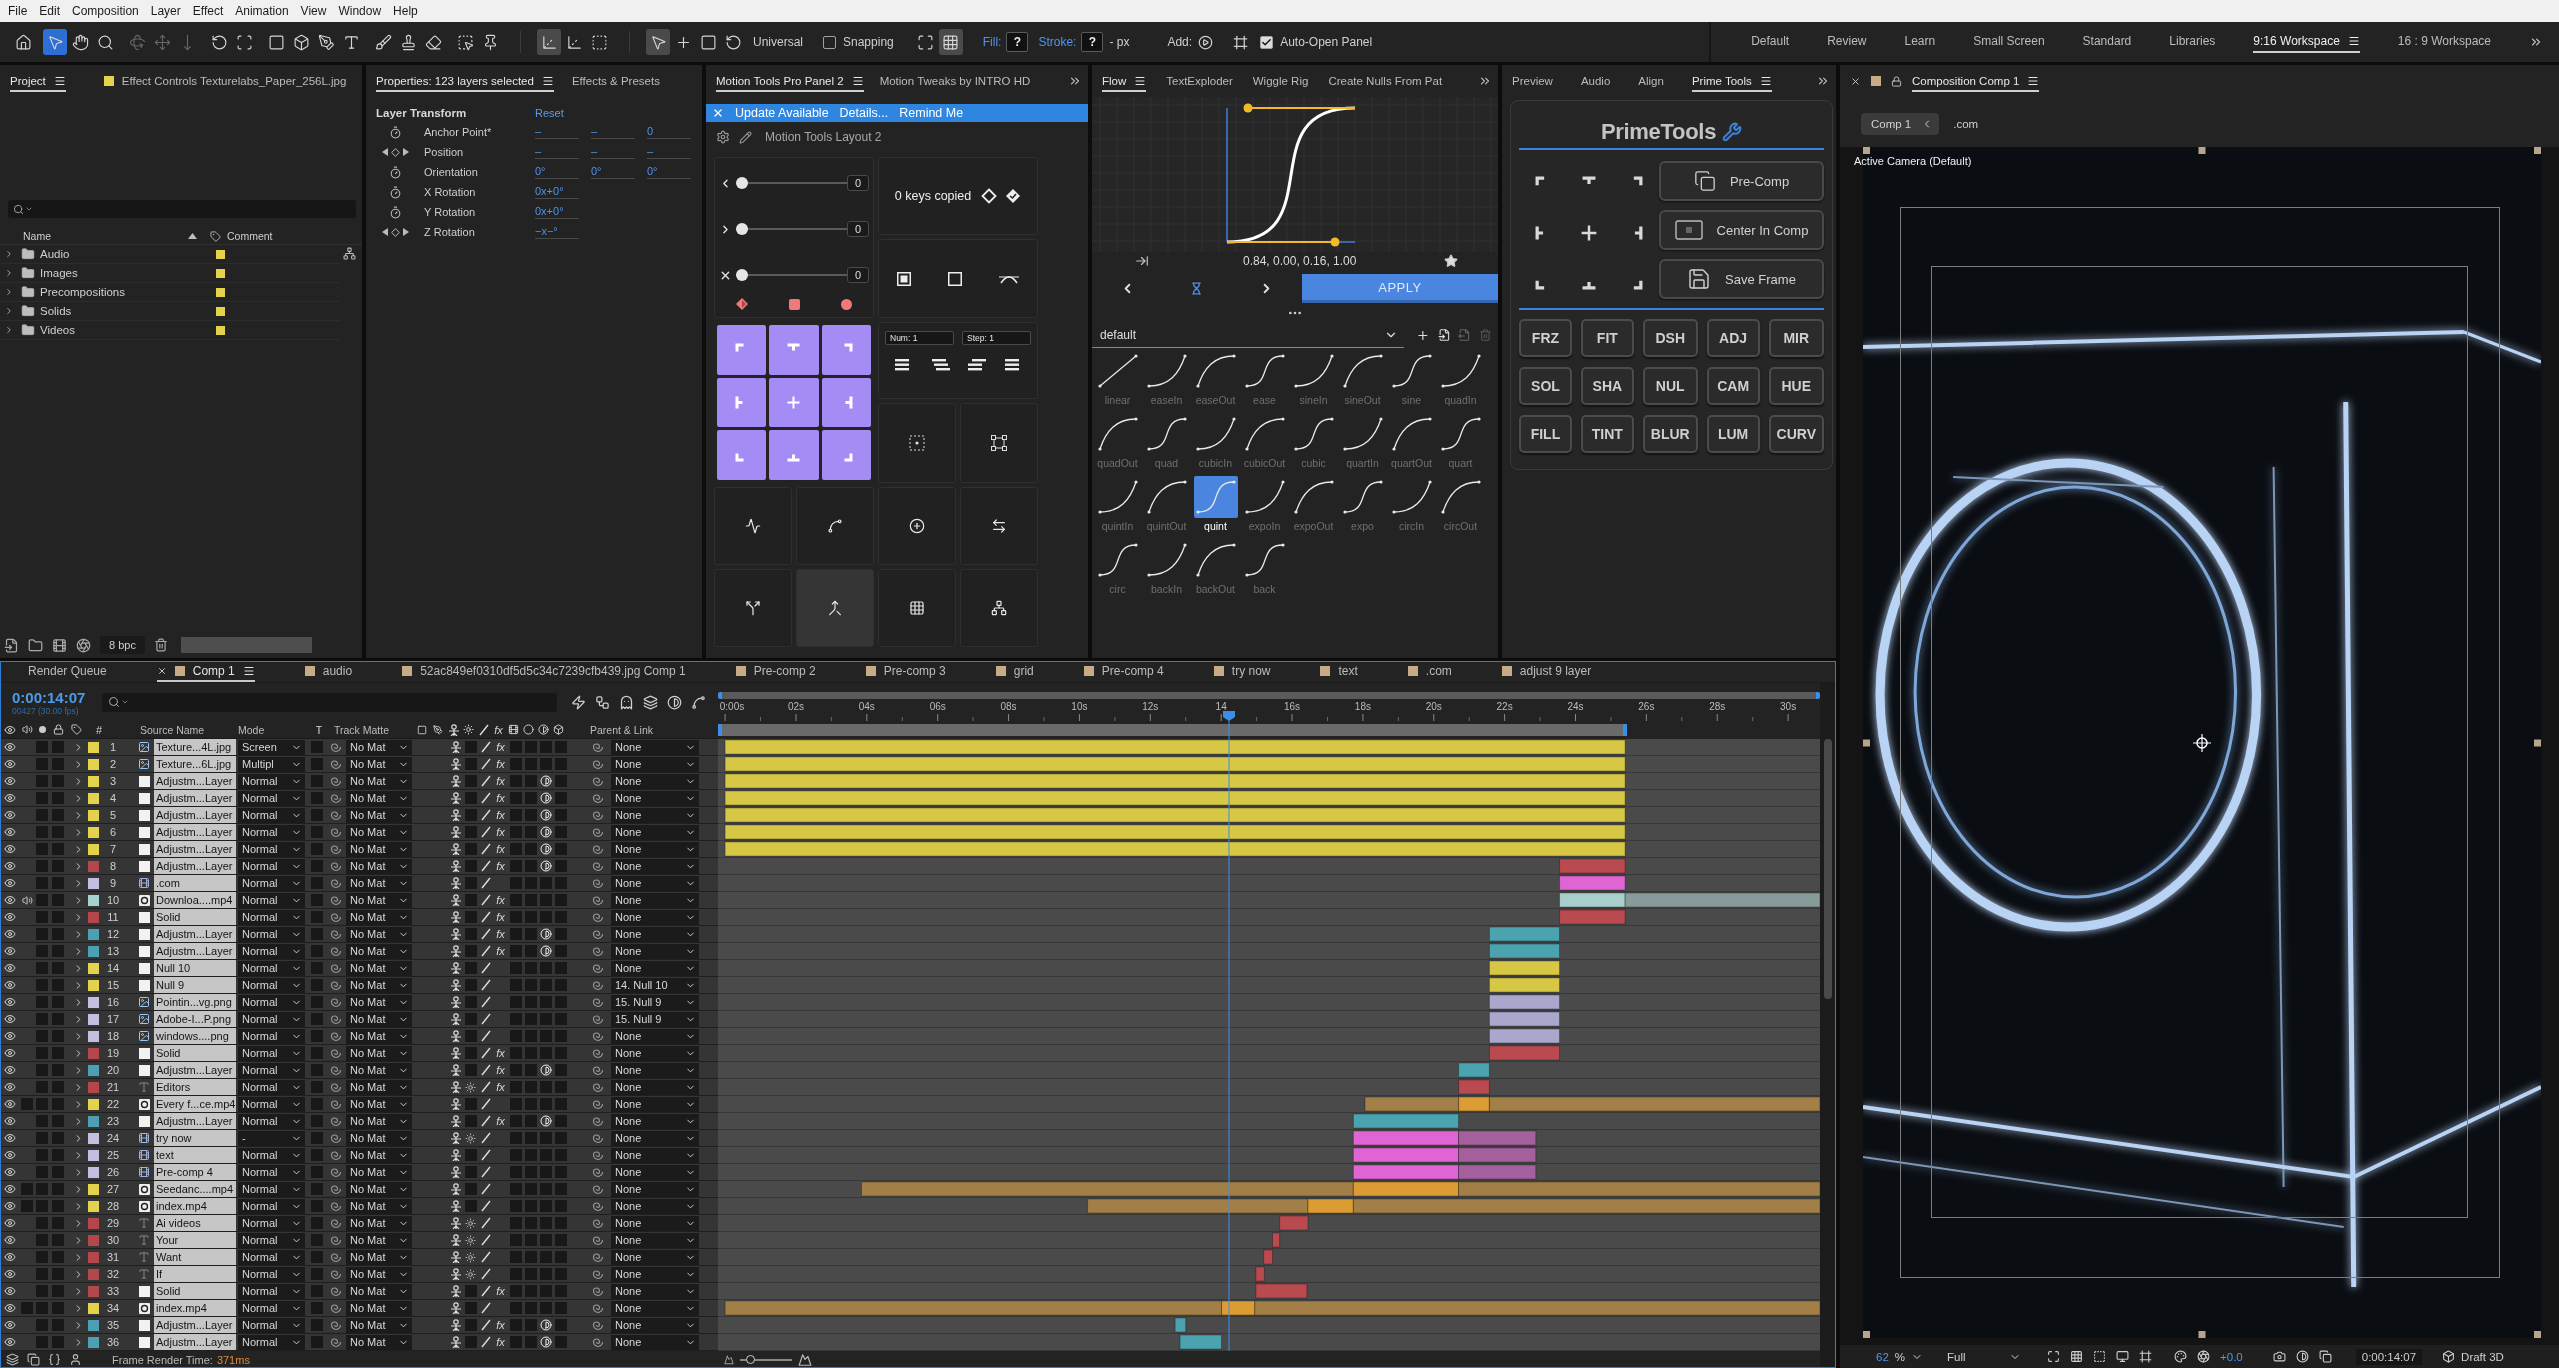 Image resolution: width=2559 pixels, height=1368 pixels. What do you see at coordinates (11, 645) in the screenshot?
I see `file-import-icon` at bounding box center [11, 645].